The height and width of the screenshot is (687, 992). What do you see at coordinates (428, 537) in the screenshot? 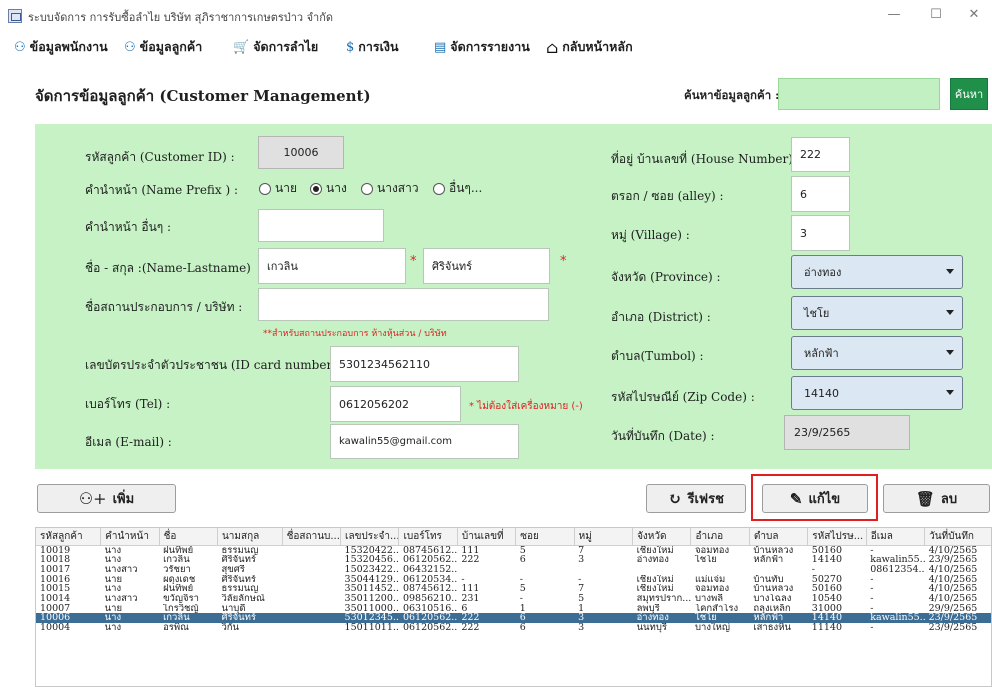
I see `column-header: เบอร์โทร` at bounding box center [428, 537].